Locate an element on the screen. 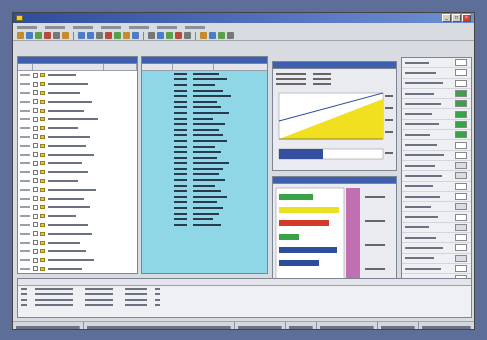 The width and height of the screenshot is (487, 340). list-row is located at coordinates (204, 225).